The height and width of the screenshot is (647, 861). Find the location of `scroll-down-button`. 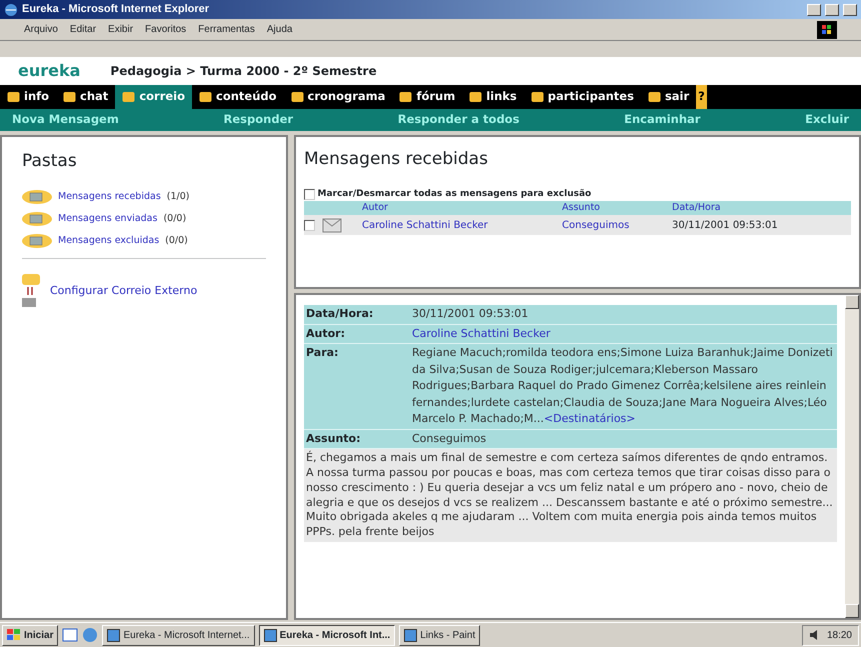

scroll-down-button is located at coordinates (852, 611).